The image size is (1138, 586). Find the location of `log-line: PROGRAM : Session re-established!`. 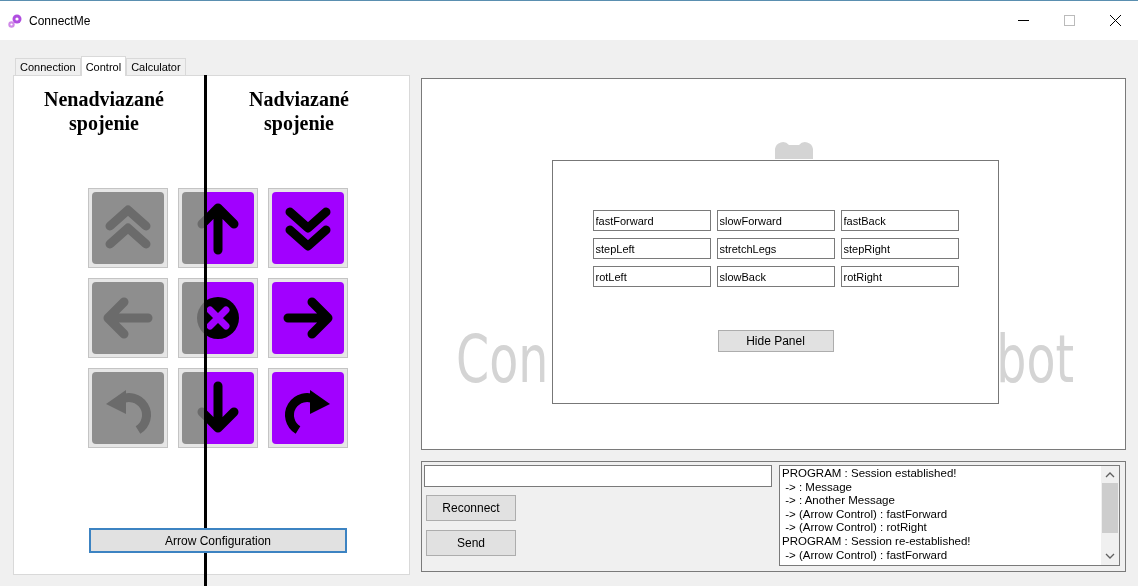

log-line: PROGRAM : Session re-established! is located at coordinates (877, 541).